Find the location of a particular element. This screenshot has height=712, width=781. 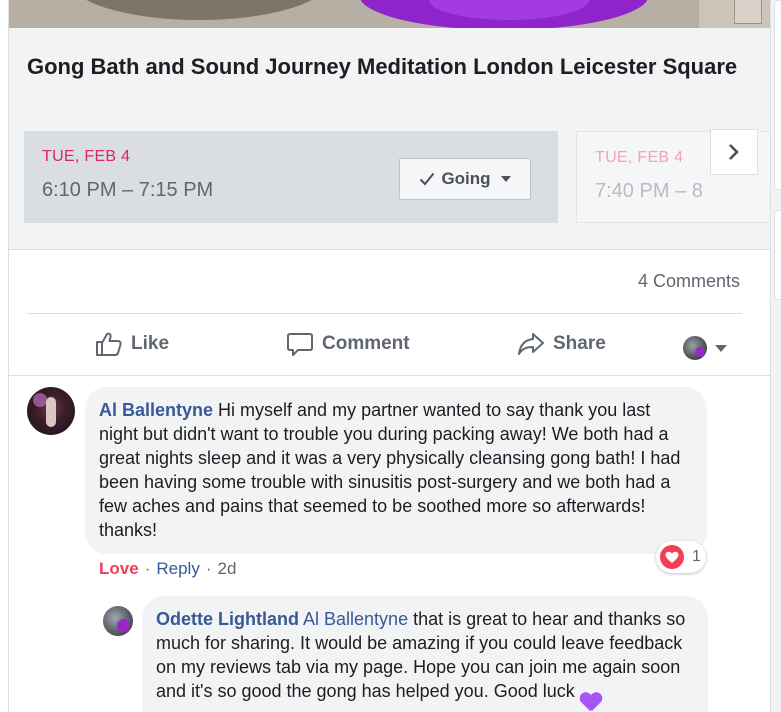

panel-edge-bottom is located at coordinates (777, 255).